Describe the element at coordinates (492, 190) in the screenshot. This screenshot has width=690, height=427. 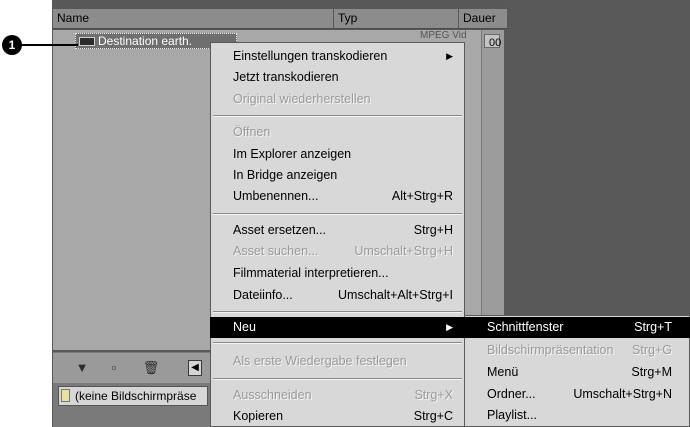
I see `vertical-scrollbar` at that location.